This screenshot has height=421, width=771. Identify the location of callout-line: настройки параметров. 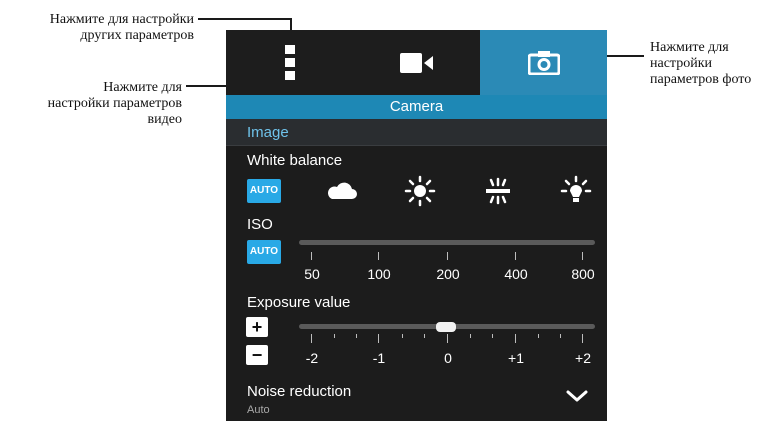
(114, 103).